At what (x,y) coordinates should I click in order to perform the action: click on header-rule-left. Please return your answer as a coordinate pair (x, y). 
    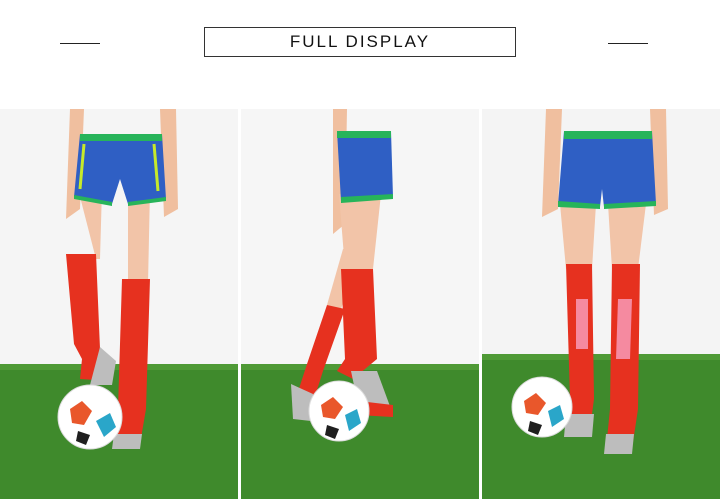
    Looking at the image, I should click on (80, 43).